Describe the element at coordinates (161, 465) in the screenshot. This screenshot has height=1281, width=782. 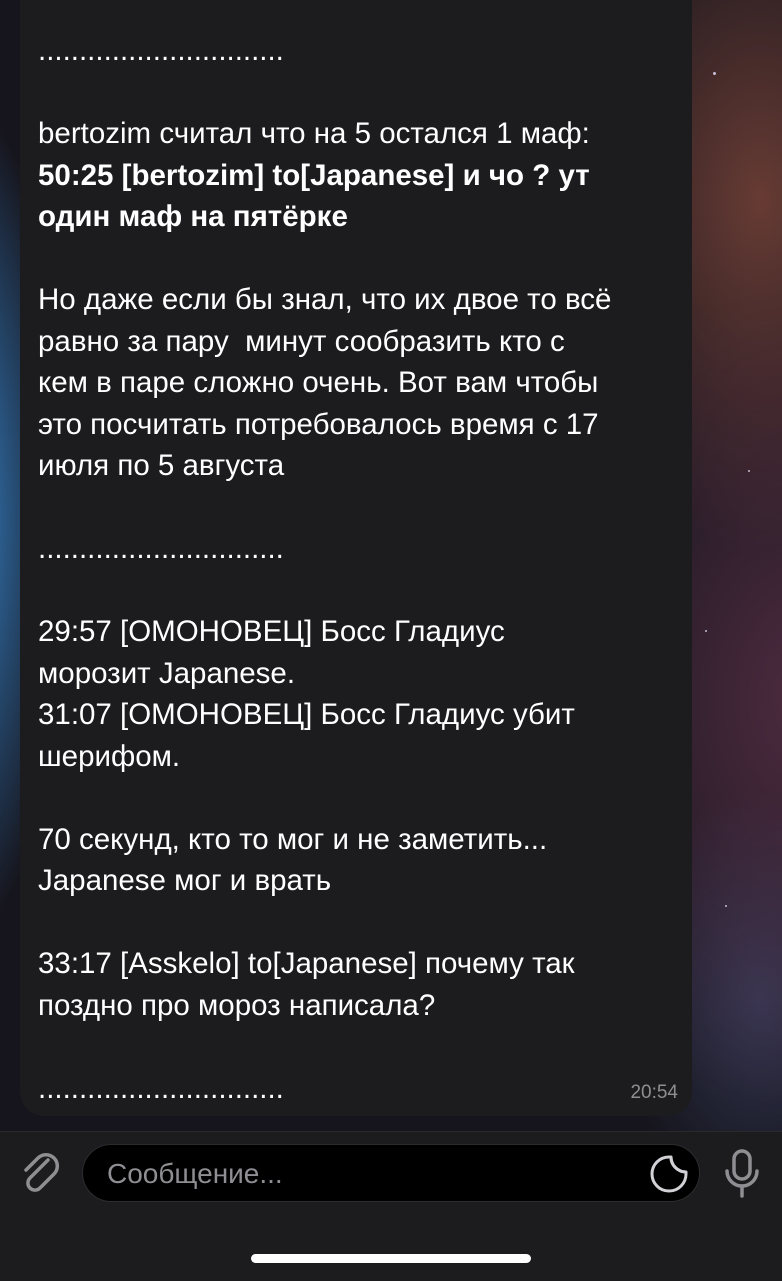
I see `message-line: июля по 5 августа` at that location.